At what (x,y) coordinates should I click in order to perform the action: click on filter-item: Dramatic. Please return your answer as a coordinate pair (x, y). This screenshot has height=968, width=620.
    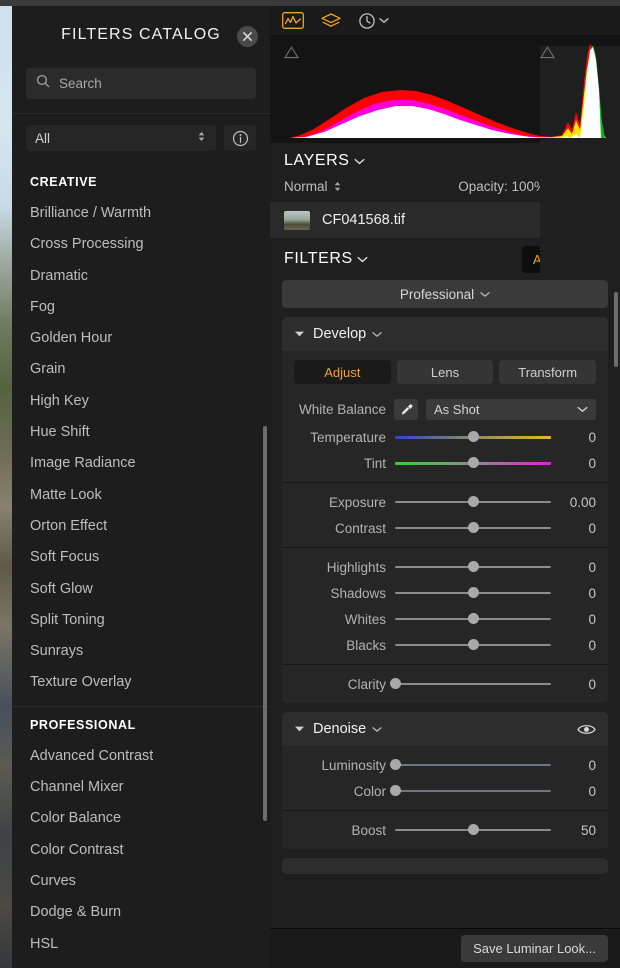
    Looking at the image, I should click on (141, 276).